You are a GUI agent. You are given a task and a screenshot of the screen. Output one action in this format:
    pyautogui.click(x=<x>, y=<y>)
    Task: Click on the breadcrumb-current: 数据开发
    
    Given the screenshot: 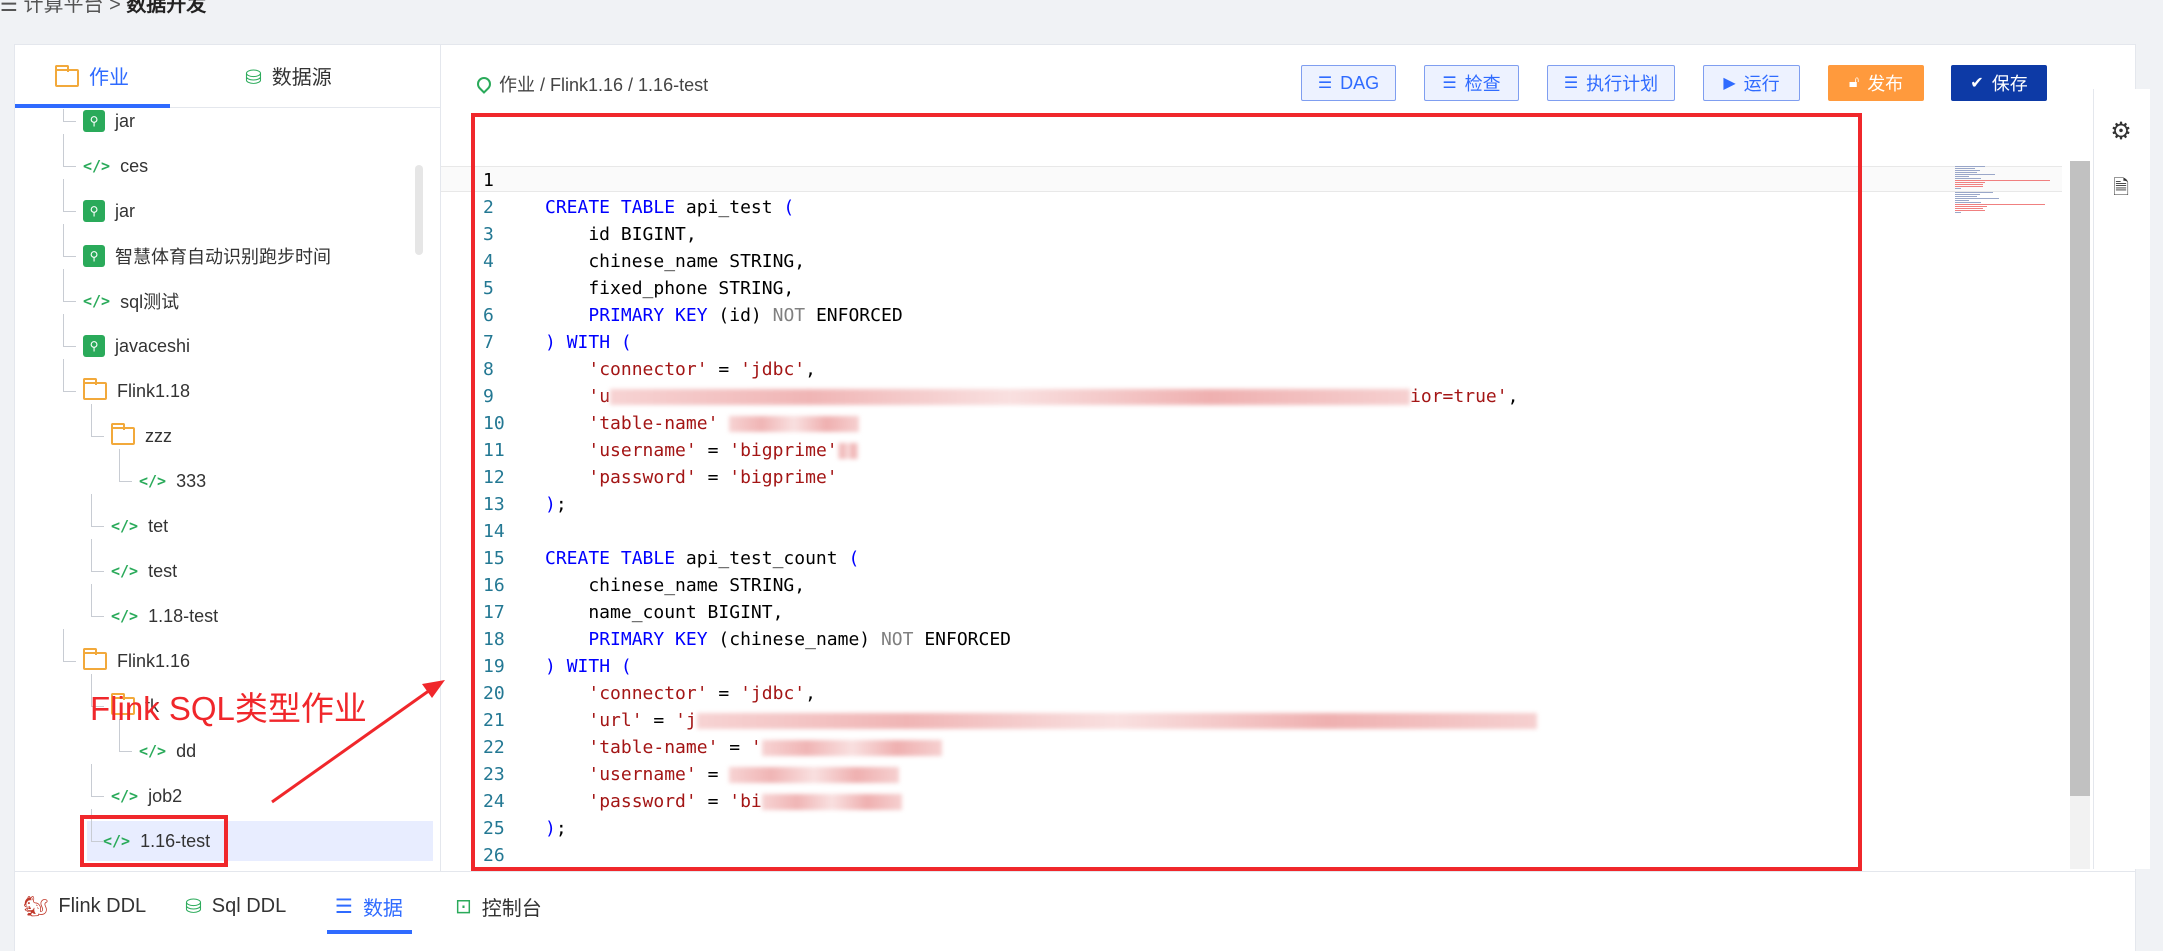 What is the action you would take?
    pyautogui.click(x=166, y=8)
    